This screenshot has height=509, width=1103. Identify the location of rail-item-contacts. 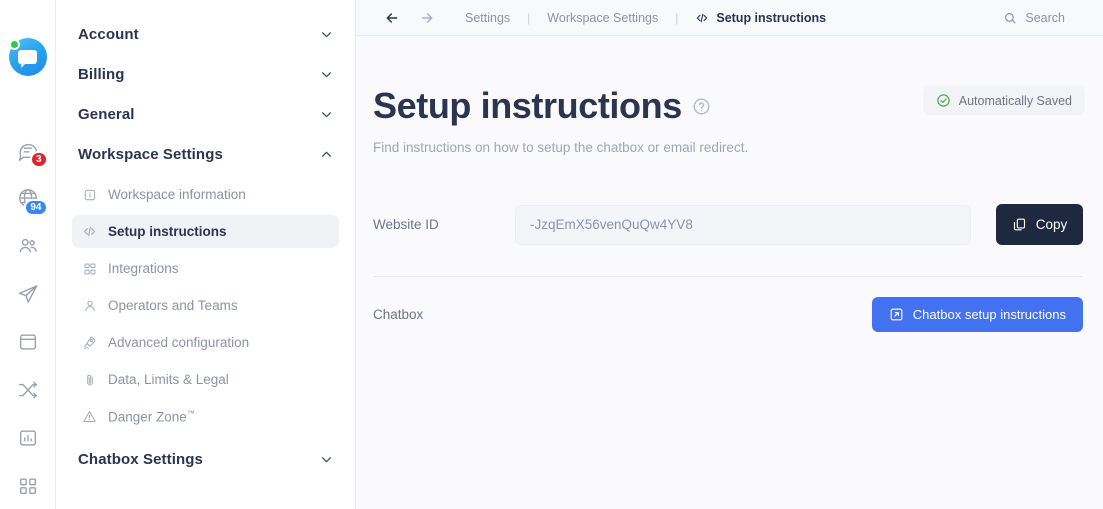
(28, 246).